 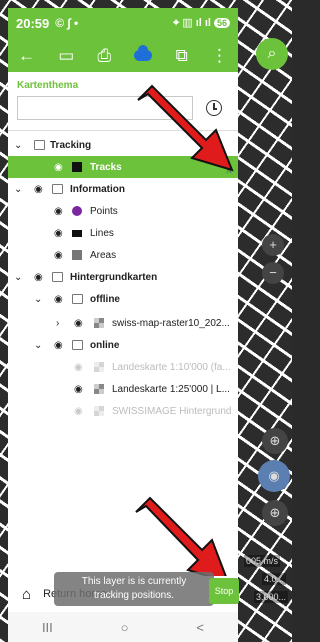 I want to click on overflow-menu-icon: ⋮, so click(x=219, y=55).